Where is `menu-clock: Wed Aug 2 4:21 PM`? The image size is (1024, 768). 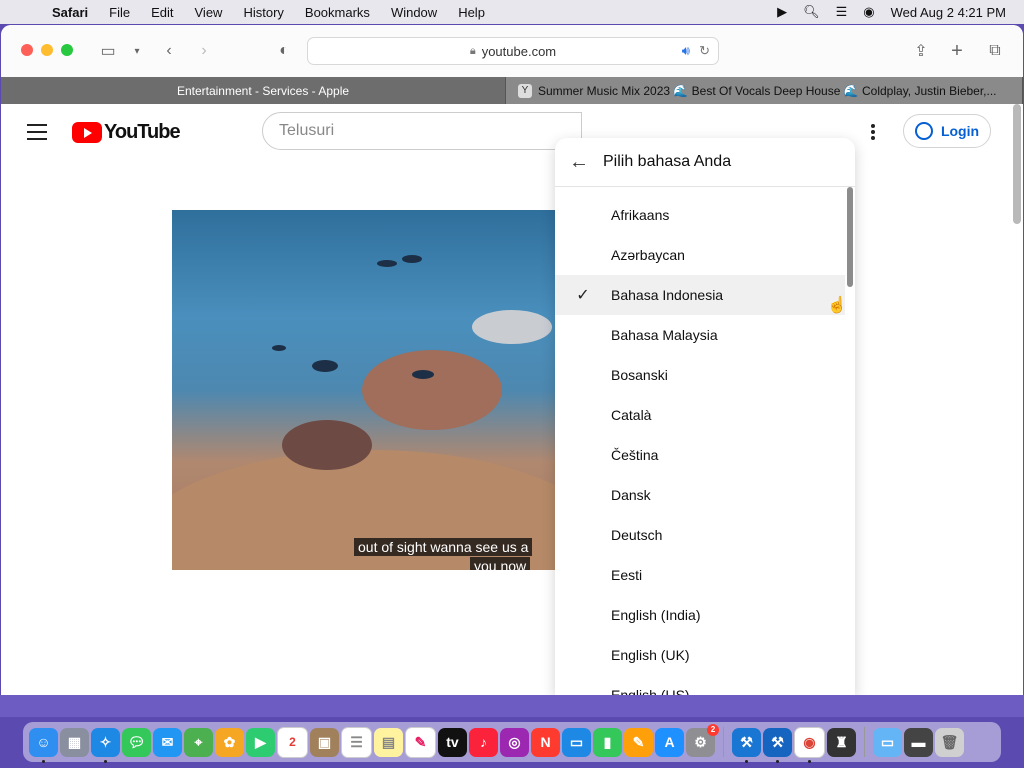
menu-clock: Wed Aug 2 4:21 PM is located at coordinates (948, 12).